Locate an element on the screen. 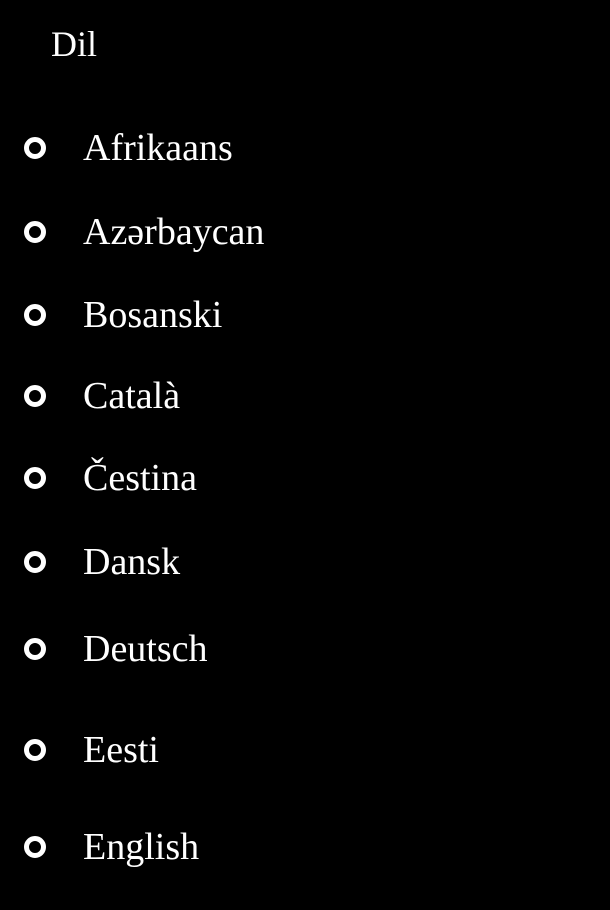 This screenshot has height=910, width=610. language-option-dansk: Dansk is located at coordinates (102, 562).